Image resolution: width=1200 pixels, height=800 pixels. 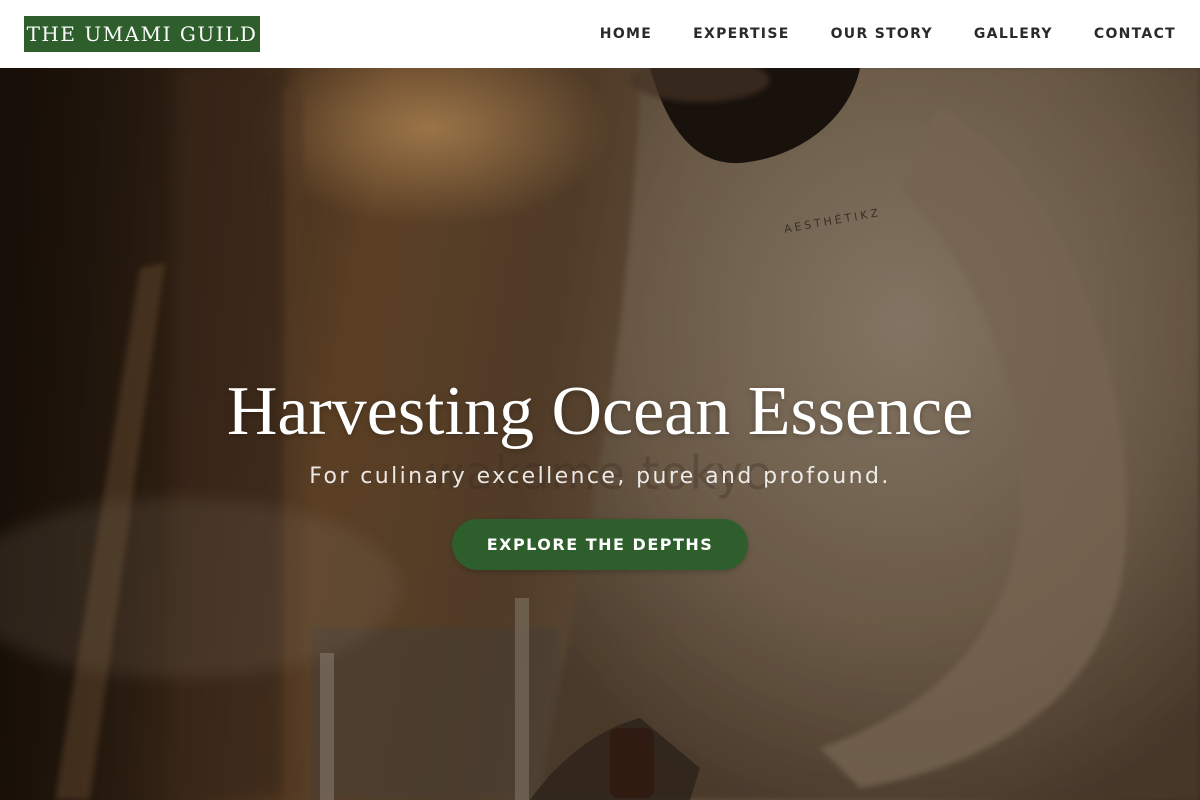 What do you see at coordinates (600, 411) in the screenshot?
I see `hero-title: Harvesting Ocean Essence` at bounding box center [600, 411].